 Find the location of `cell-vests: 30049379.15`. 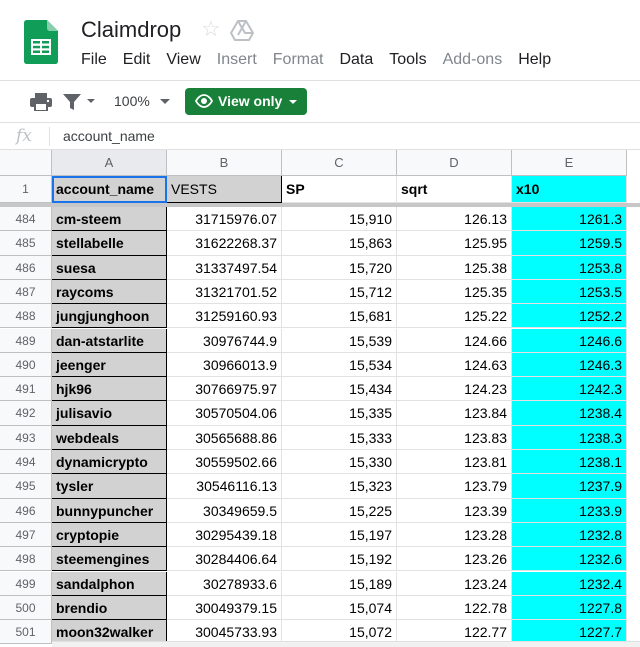

cell-vests: 30049379.15 is located at coordinates (224, 608).